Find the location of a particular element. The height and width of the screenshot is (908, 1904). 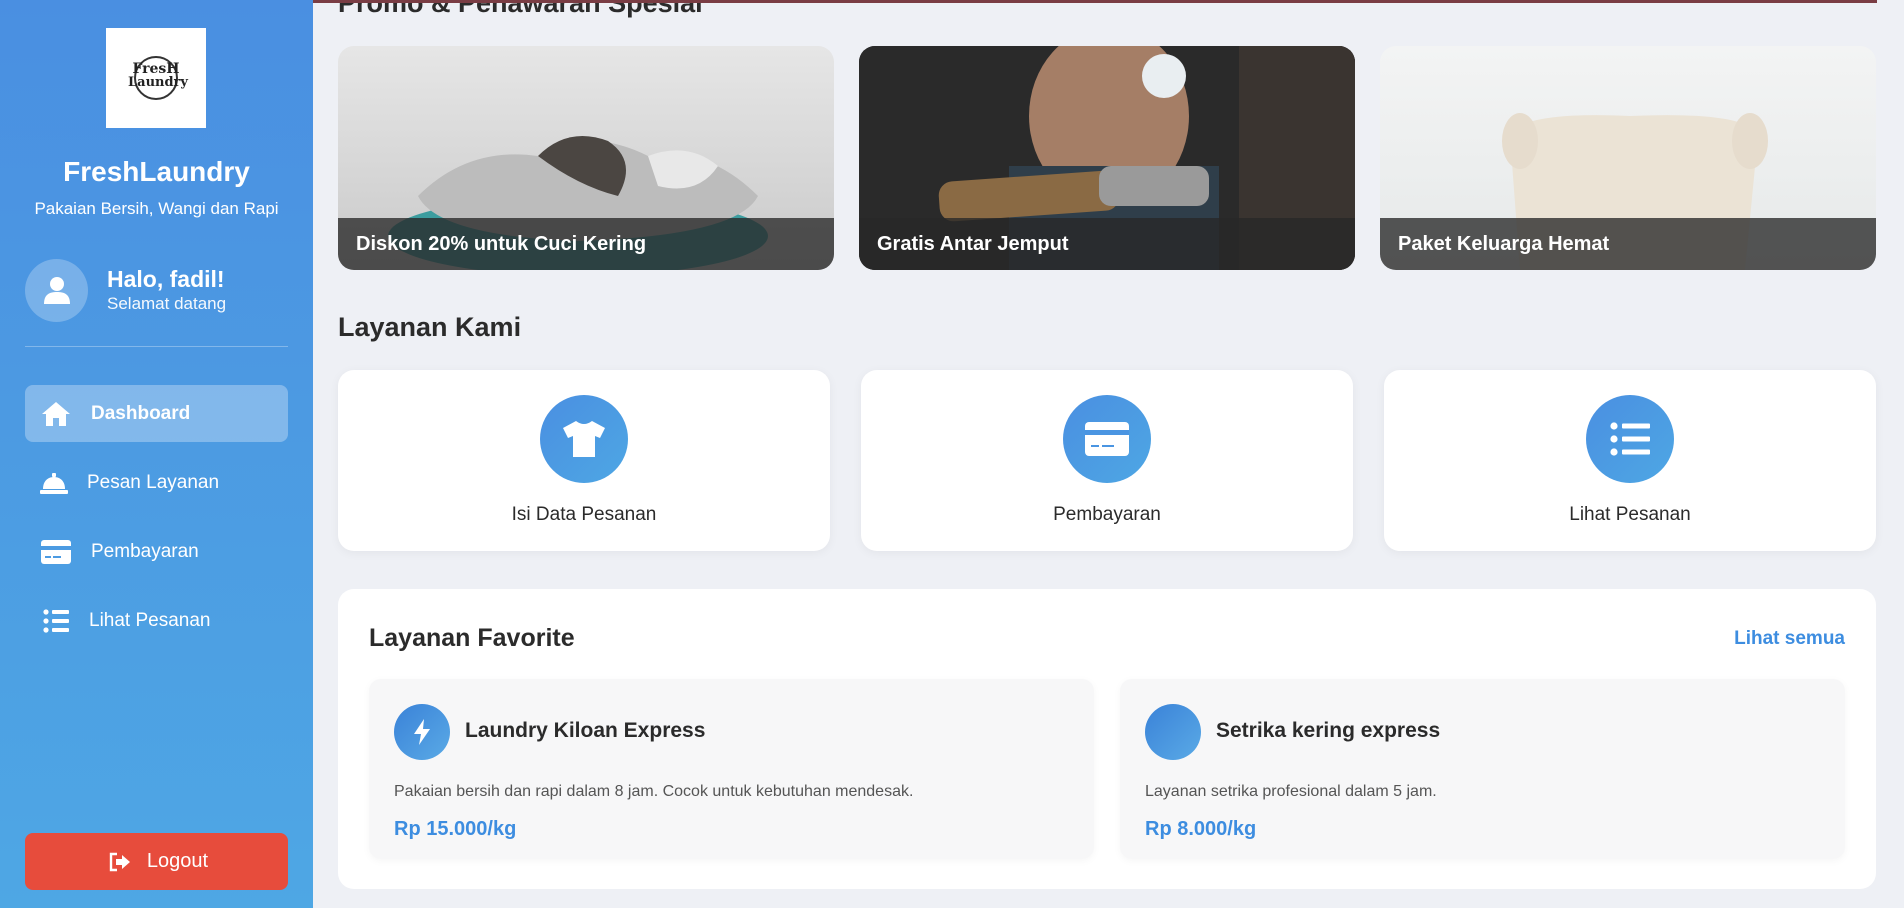

logout-label: Logout is located at coordinates (177, 861).